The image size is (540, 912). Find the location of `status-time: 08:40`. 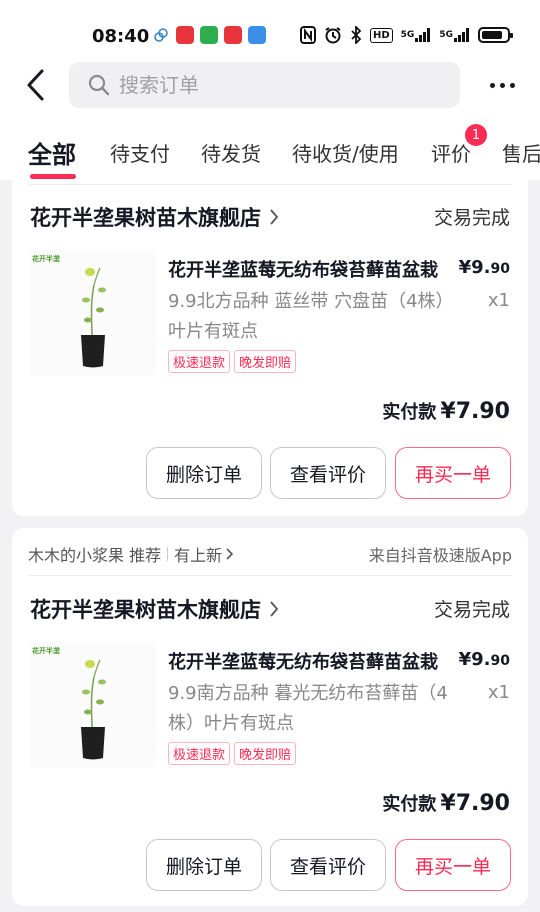

status-time: 08:40 is located at coordinates (121, 36).